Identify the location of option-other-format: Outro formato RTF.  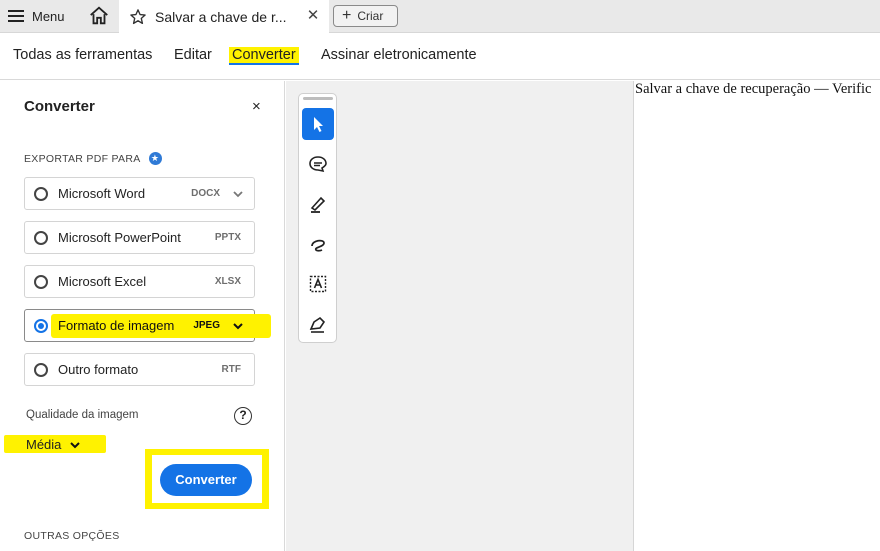
(139, 369).